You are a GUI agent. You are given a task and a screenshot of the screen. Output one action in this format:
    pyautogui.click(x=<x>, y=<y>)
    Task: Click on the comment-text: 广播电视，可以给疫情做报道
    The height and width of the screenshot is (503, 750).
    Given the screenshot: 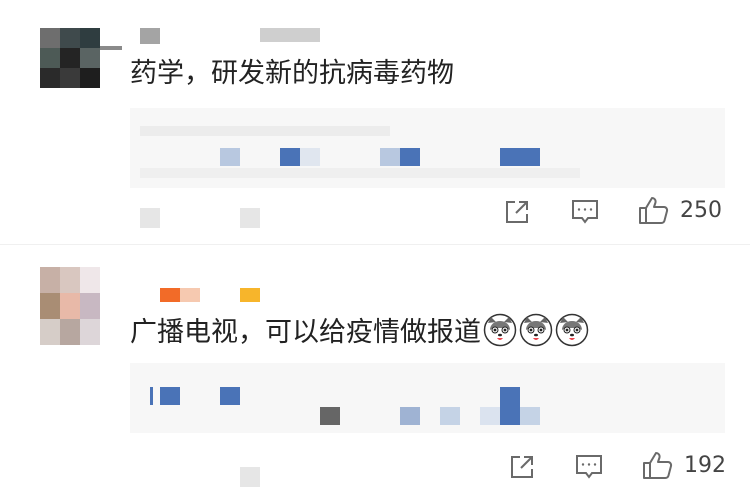 What is the action you would take?
    pyautogui.click(x=305, y=332)
    